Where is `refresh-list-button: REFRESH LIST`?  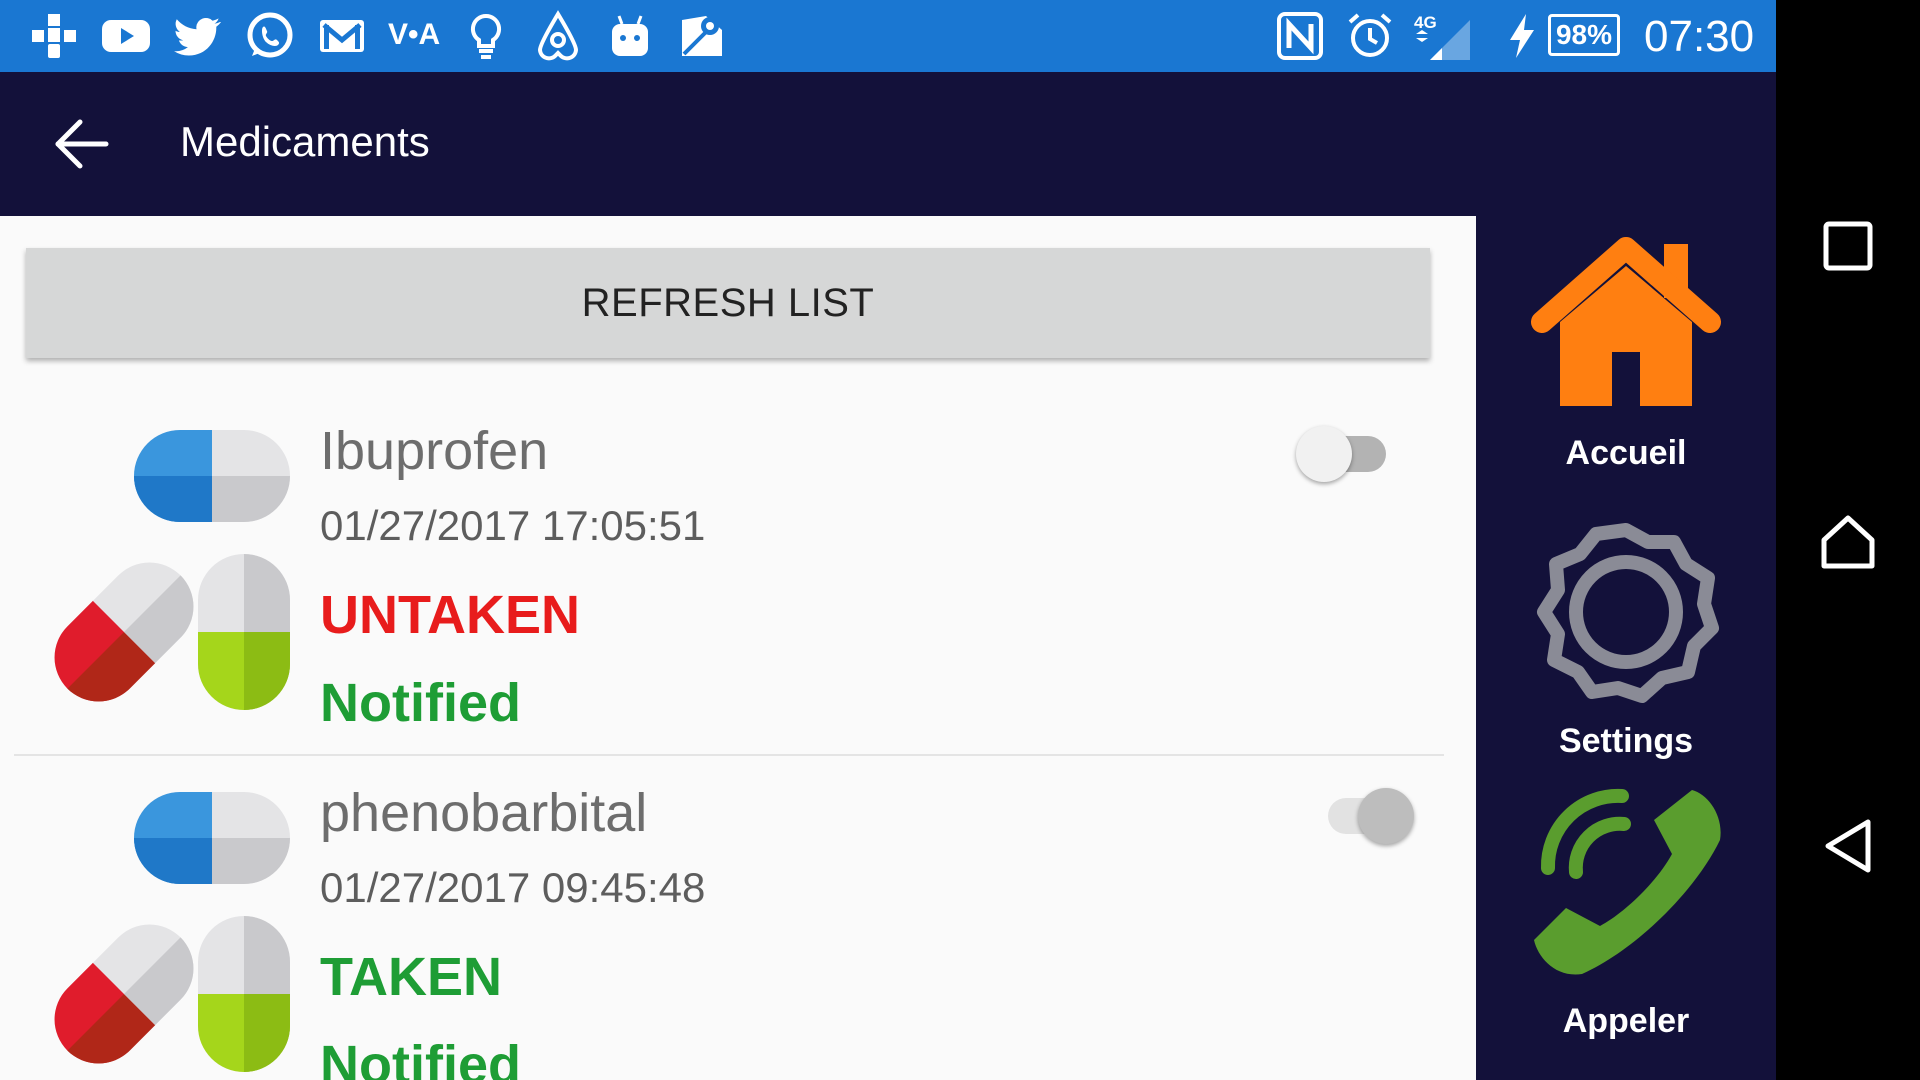
refresh-list-button: REFRESH LIST is located at coordinates (728, 303).